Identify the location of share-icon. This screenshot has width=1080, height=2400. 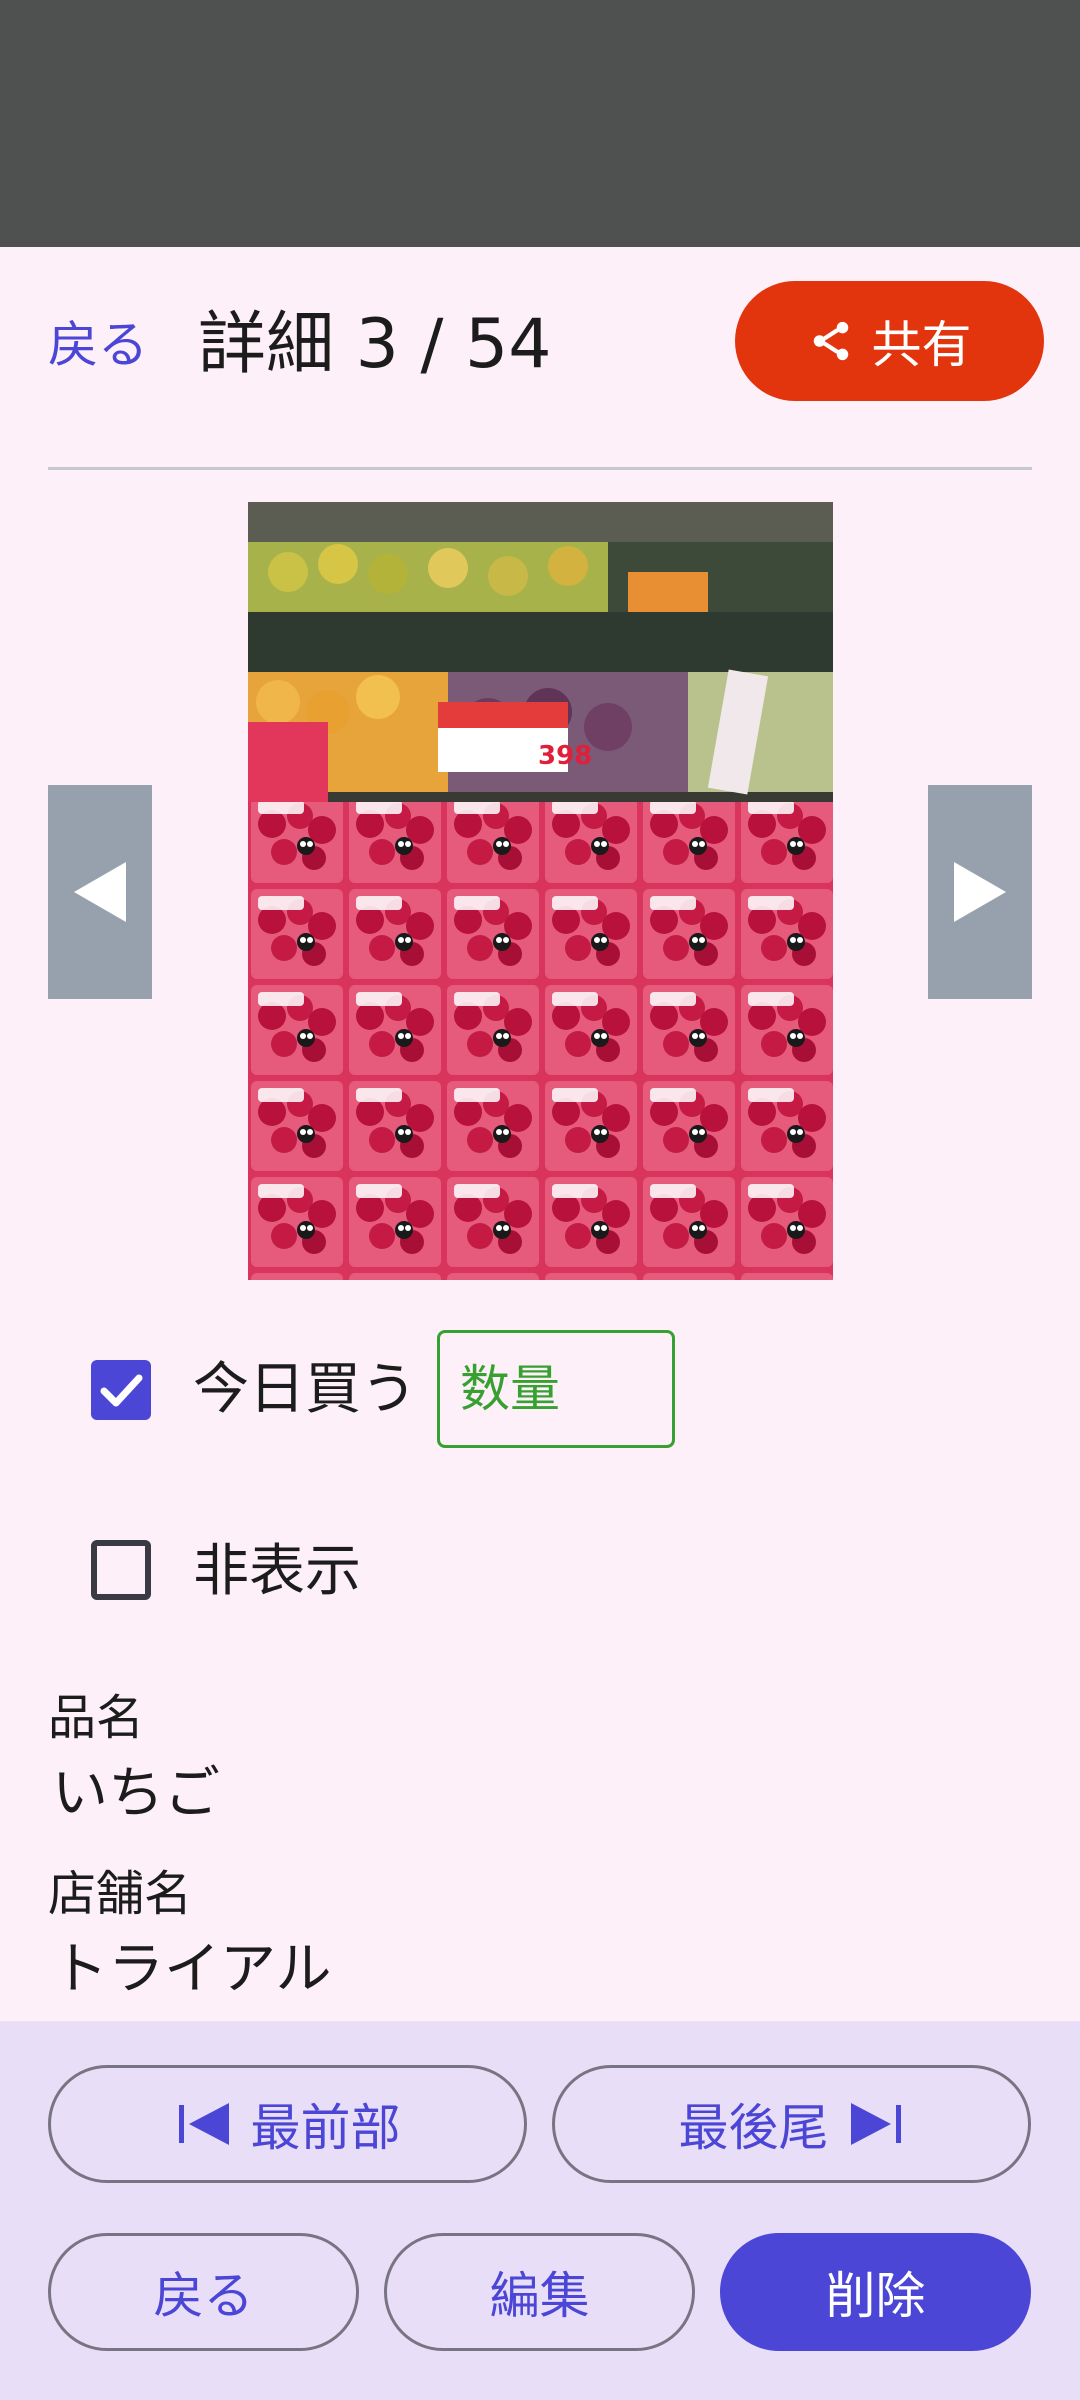
(830, 341).